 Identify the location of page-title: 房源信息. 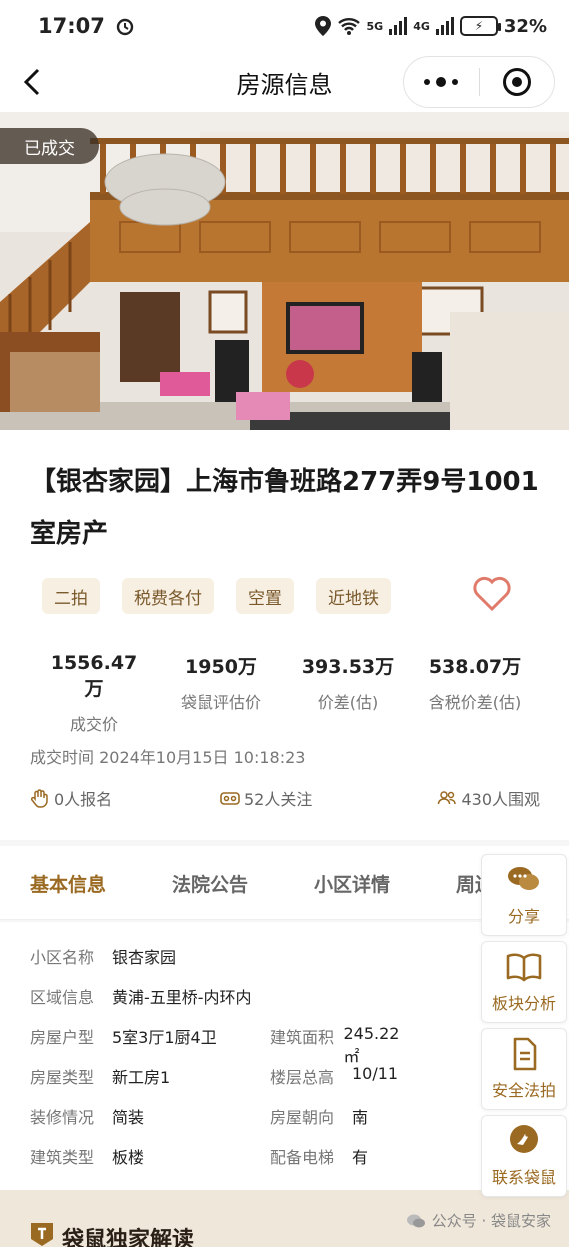
(284, 84).